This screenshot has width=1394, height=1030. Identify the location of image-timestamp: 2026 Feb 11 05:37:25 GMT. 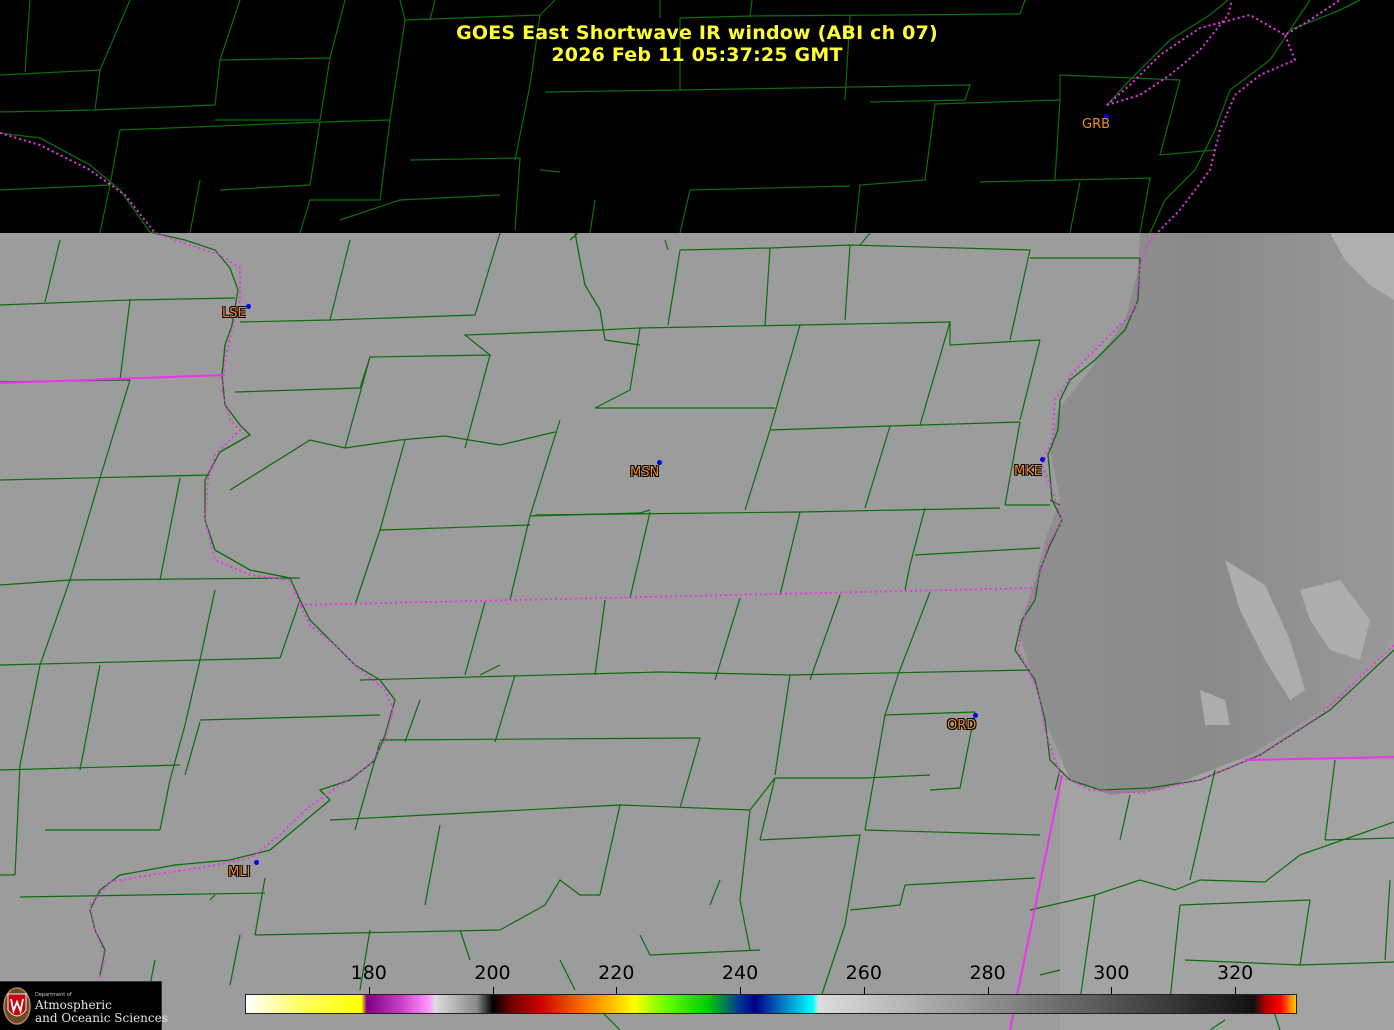
(697, 55).